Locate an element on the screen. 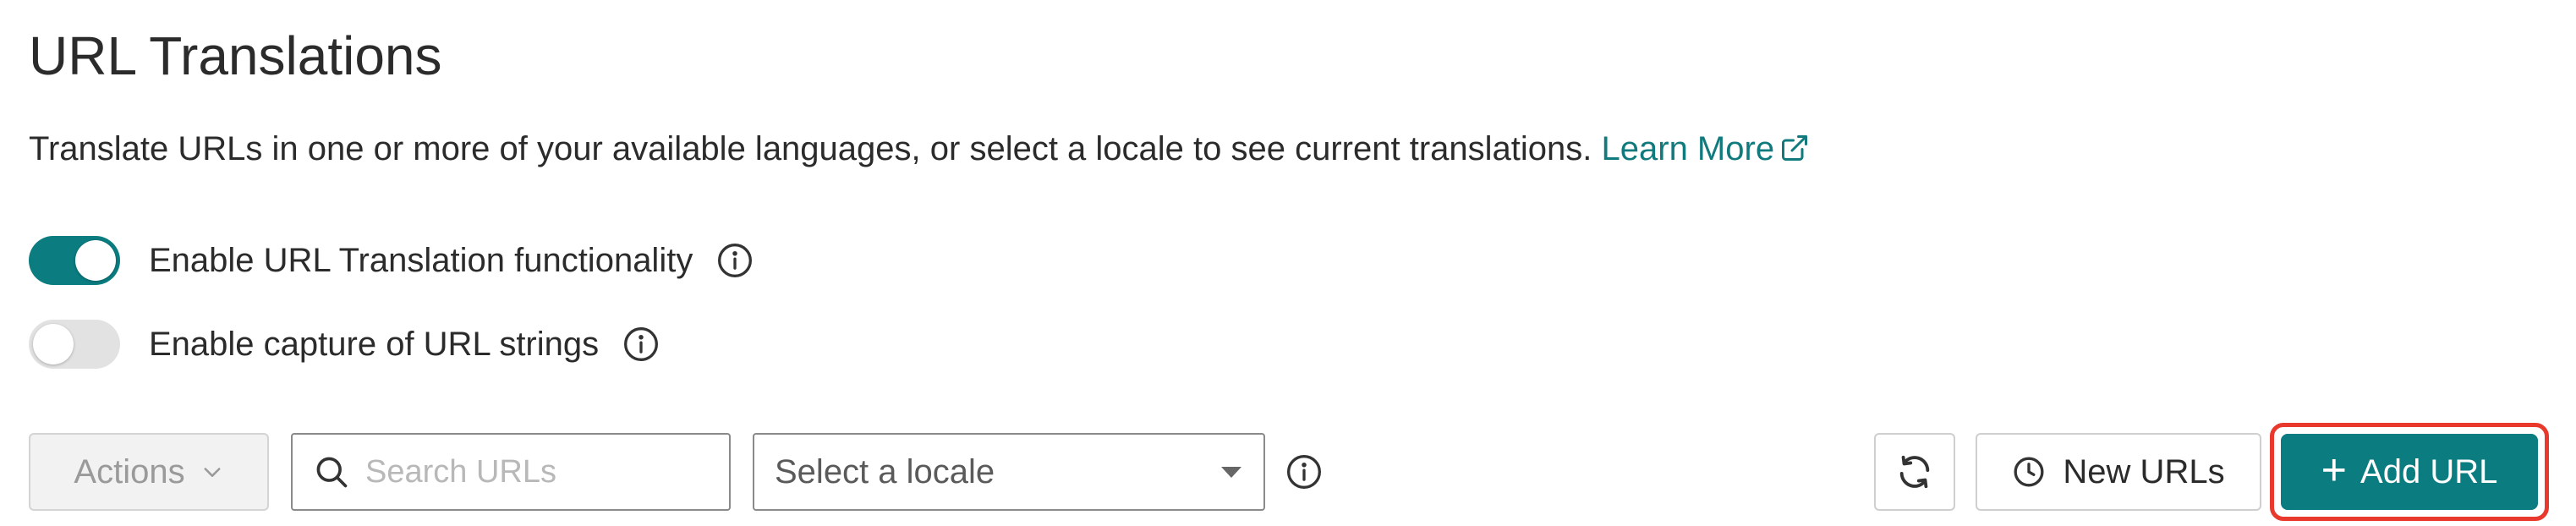 The image size is (2576, 526). add-url-label: Add URL is located at coordinates (2429, 471).